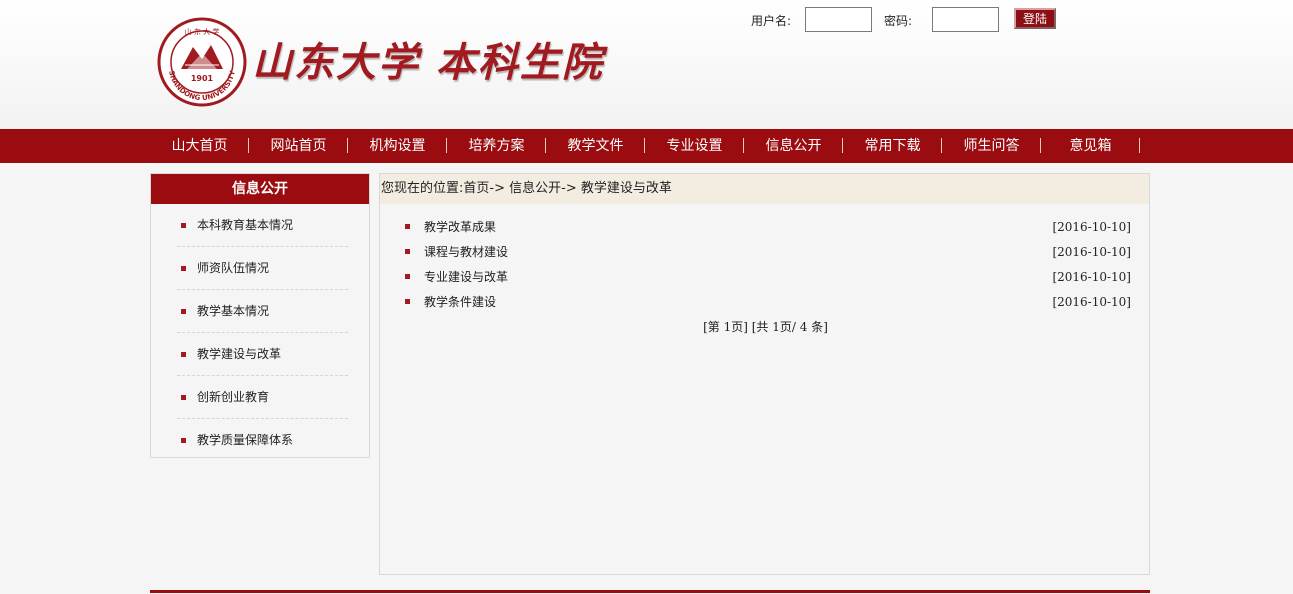 The width and height of the screenshot is (1293, 594). I want to click on article-link: 专业建设与改革, so click(466, 277).